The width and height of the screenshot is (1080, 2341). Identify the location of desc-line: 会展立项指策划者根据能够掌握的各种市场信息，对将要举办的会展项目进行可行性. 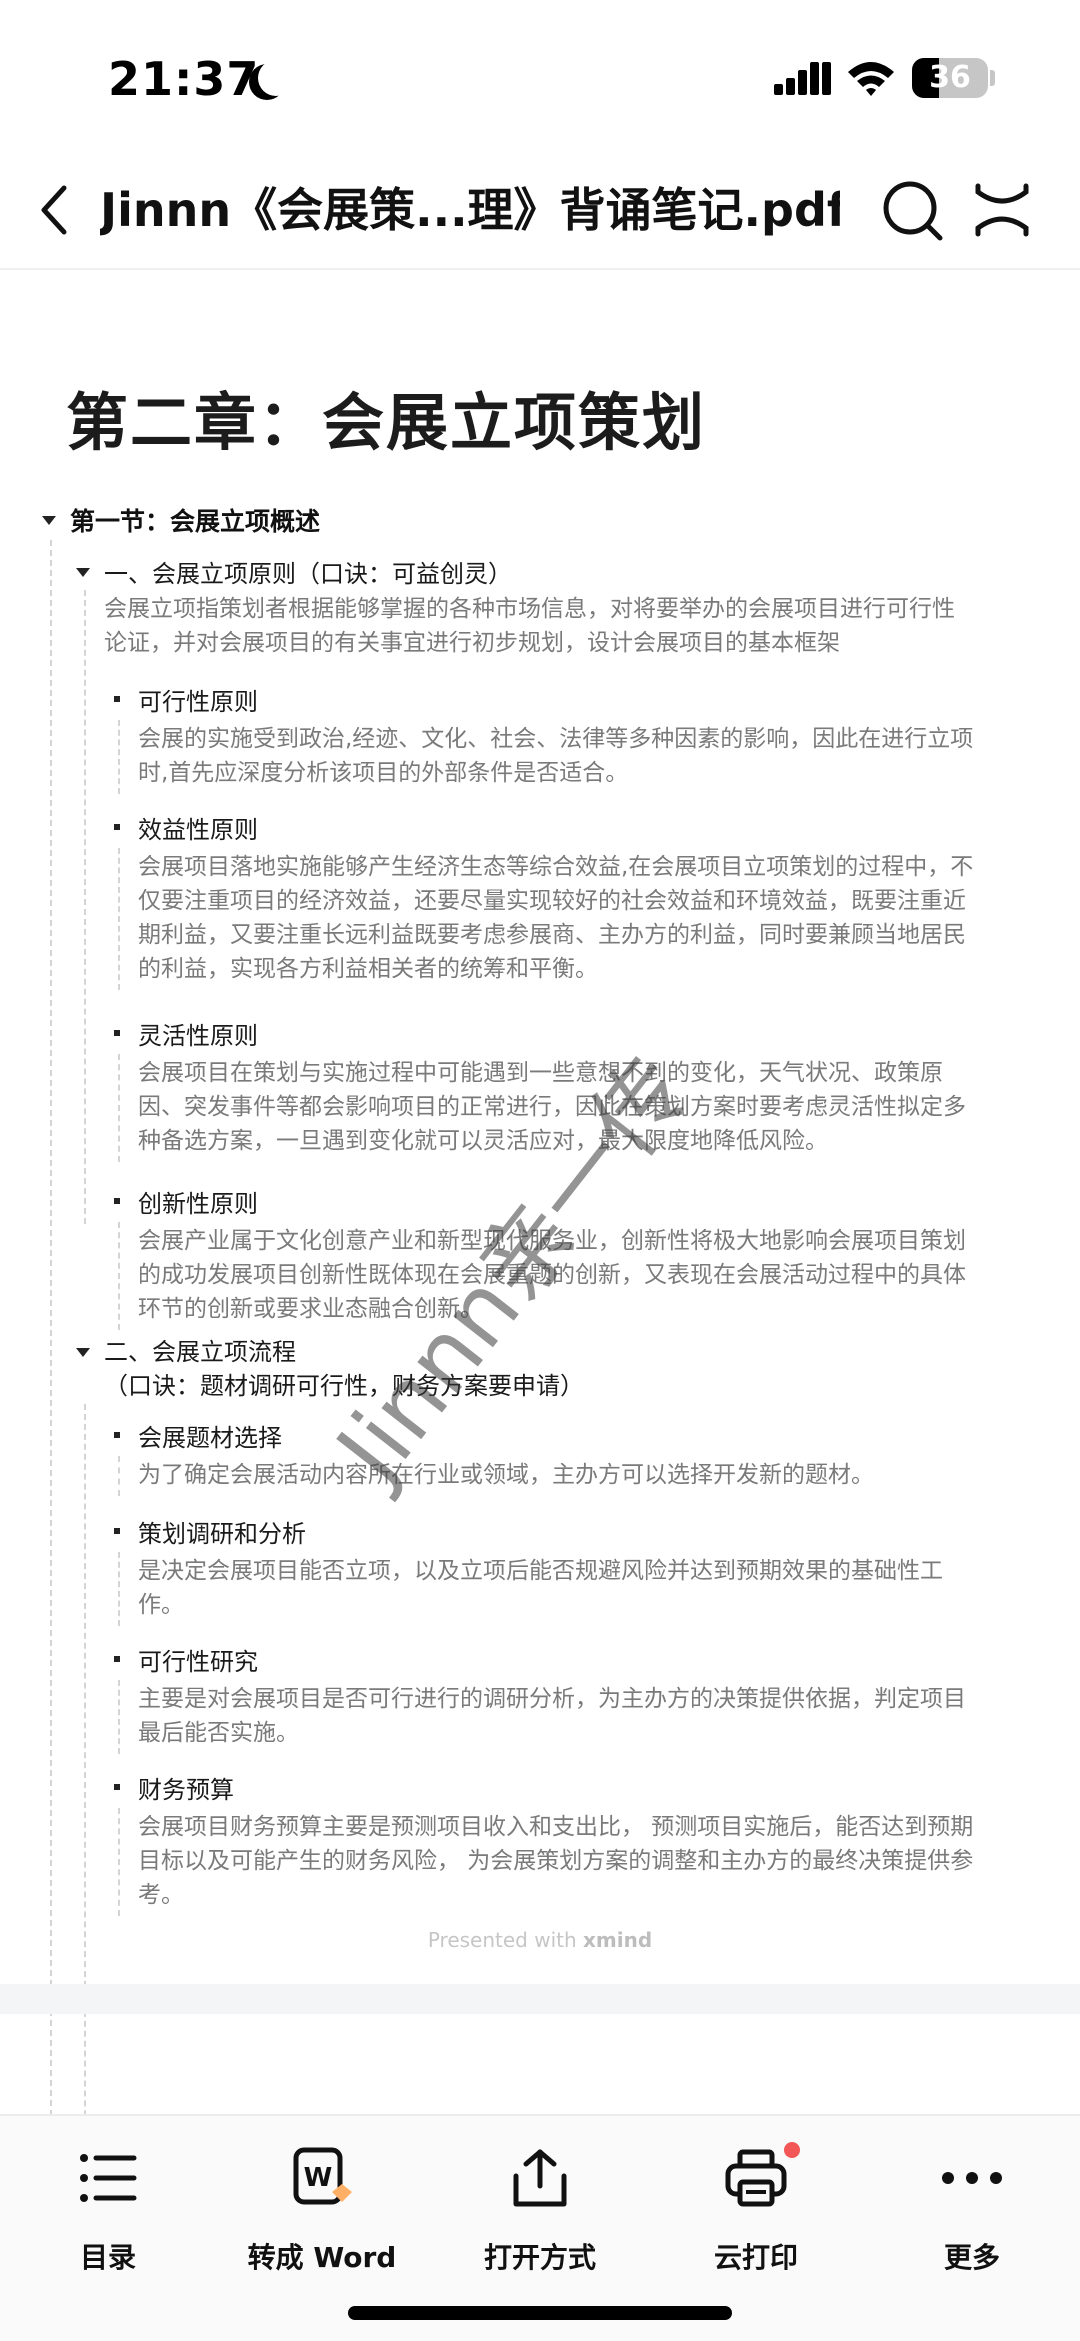
(529, 609).